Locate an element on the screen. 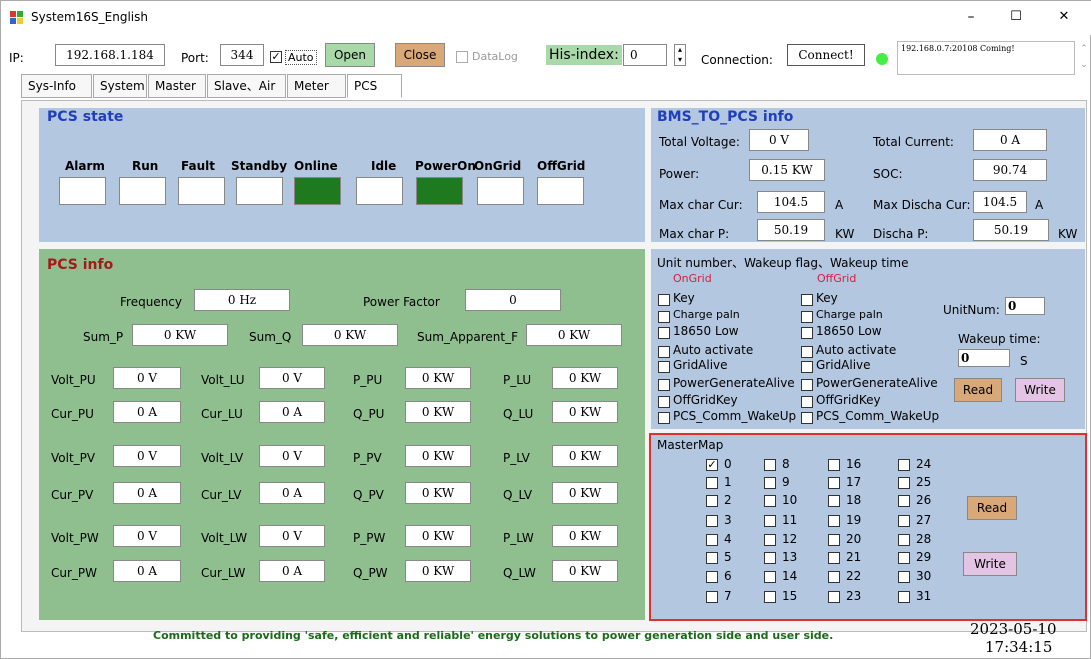  maximize-button: ☐ is located at coordinates (1016, 17).